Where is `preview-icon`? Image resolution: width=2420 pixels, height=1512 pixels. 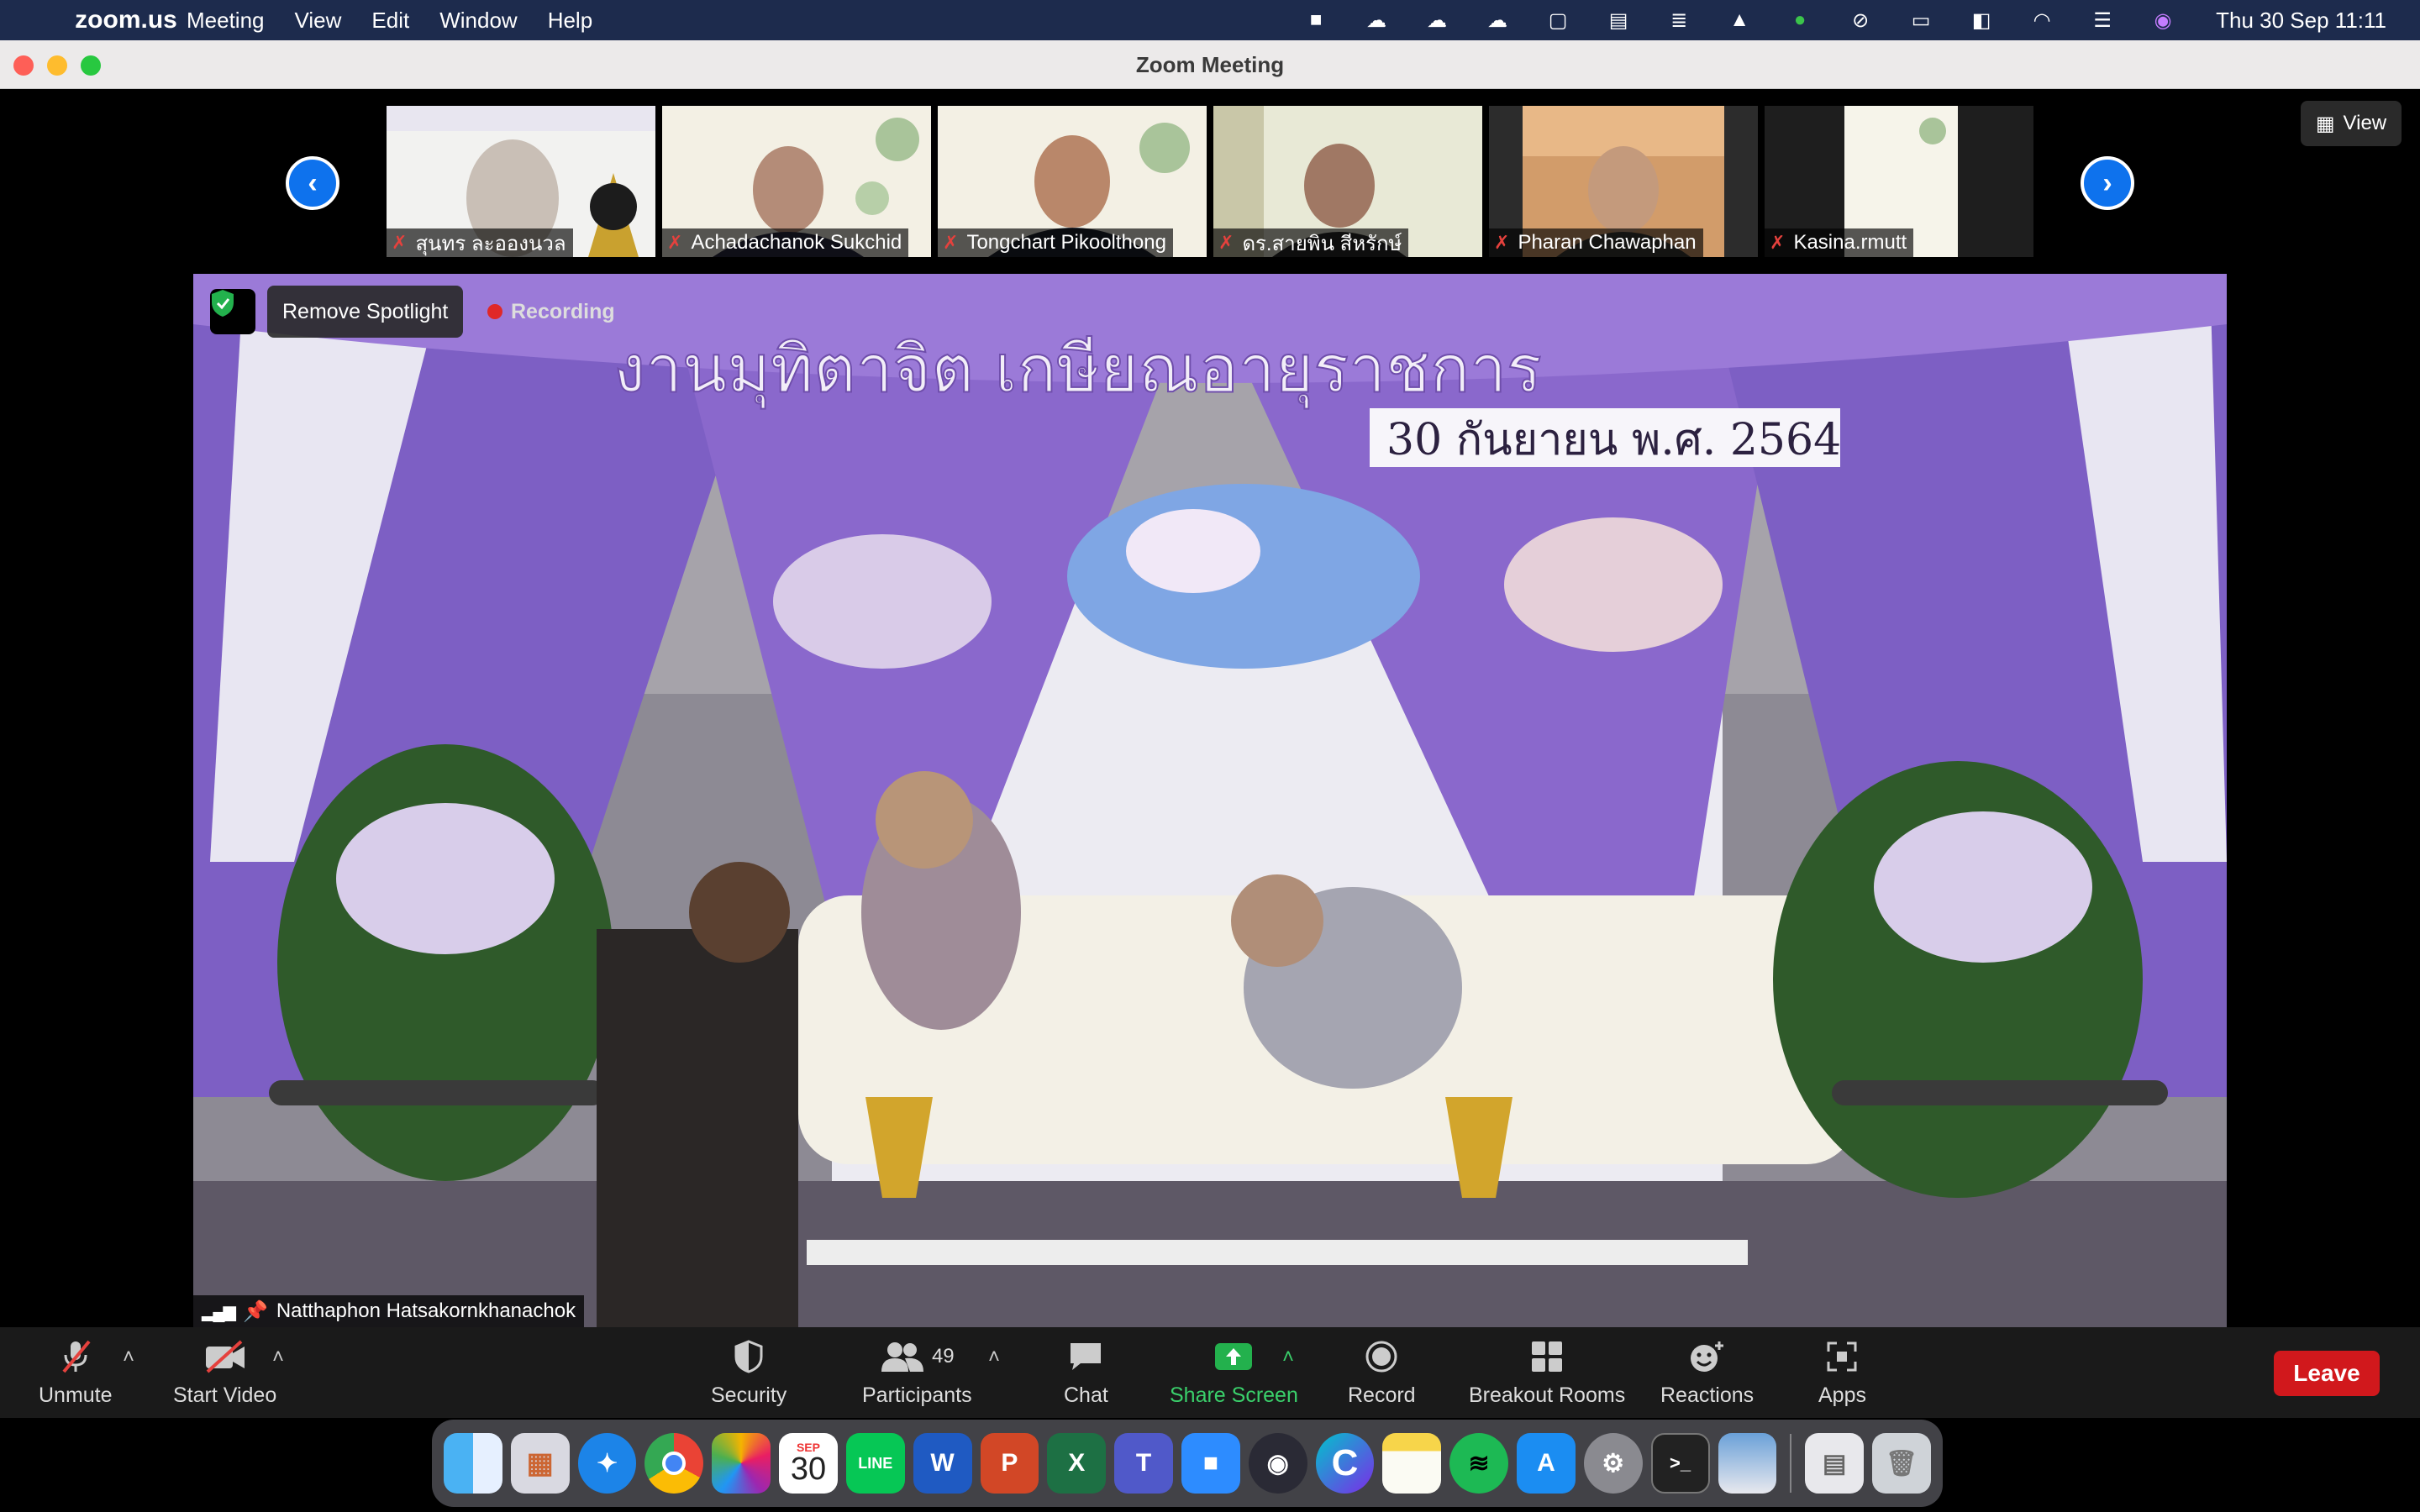
preview-icon is located at coordinates (1747, 1463).